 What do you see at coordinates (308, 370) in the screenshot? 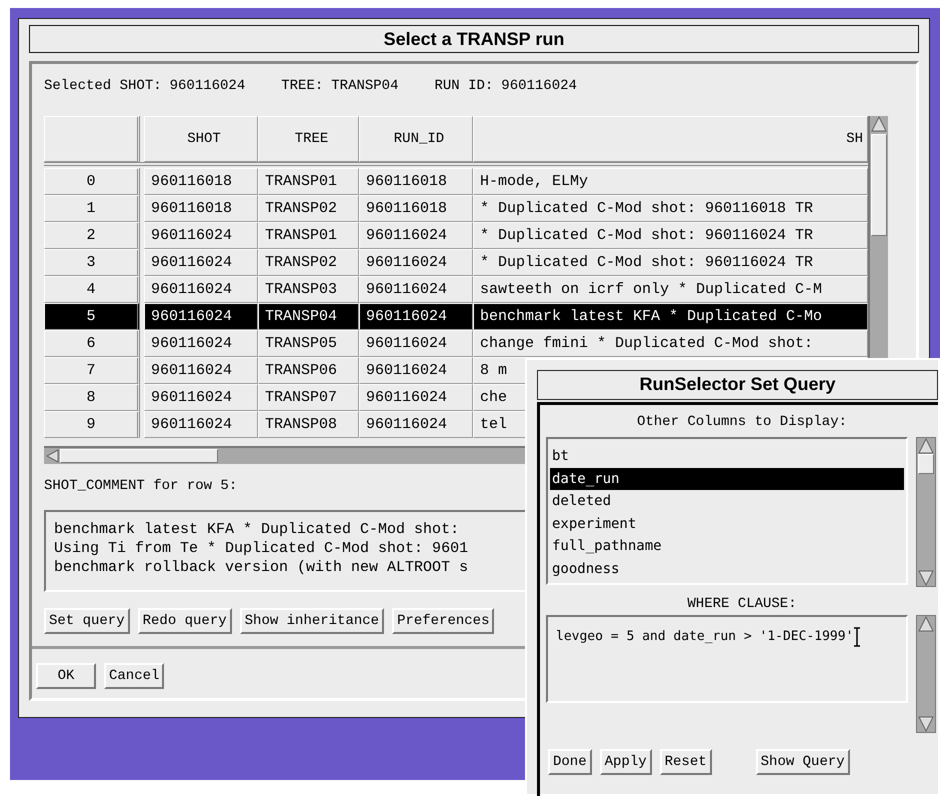
I see `table-cell: TRANSP06` at bounding box center [308, 370].